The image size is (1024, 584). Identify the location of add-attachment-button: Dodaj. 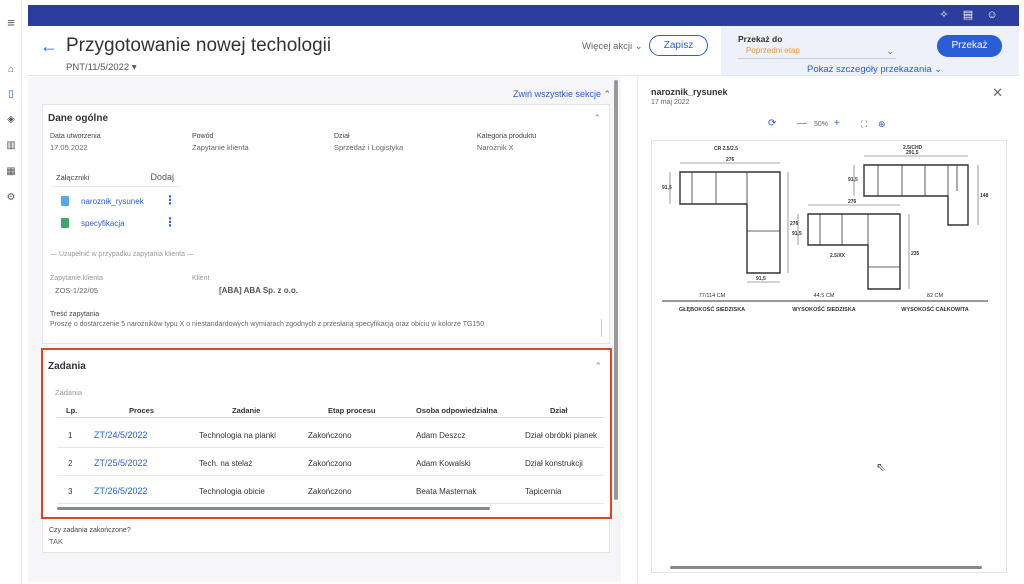
(162, 177).